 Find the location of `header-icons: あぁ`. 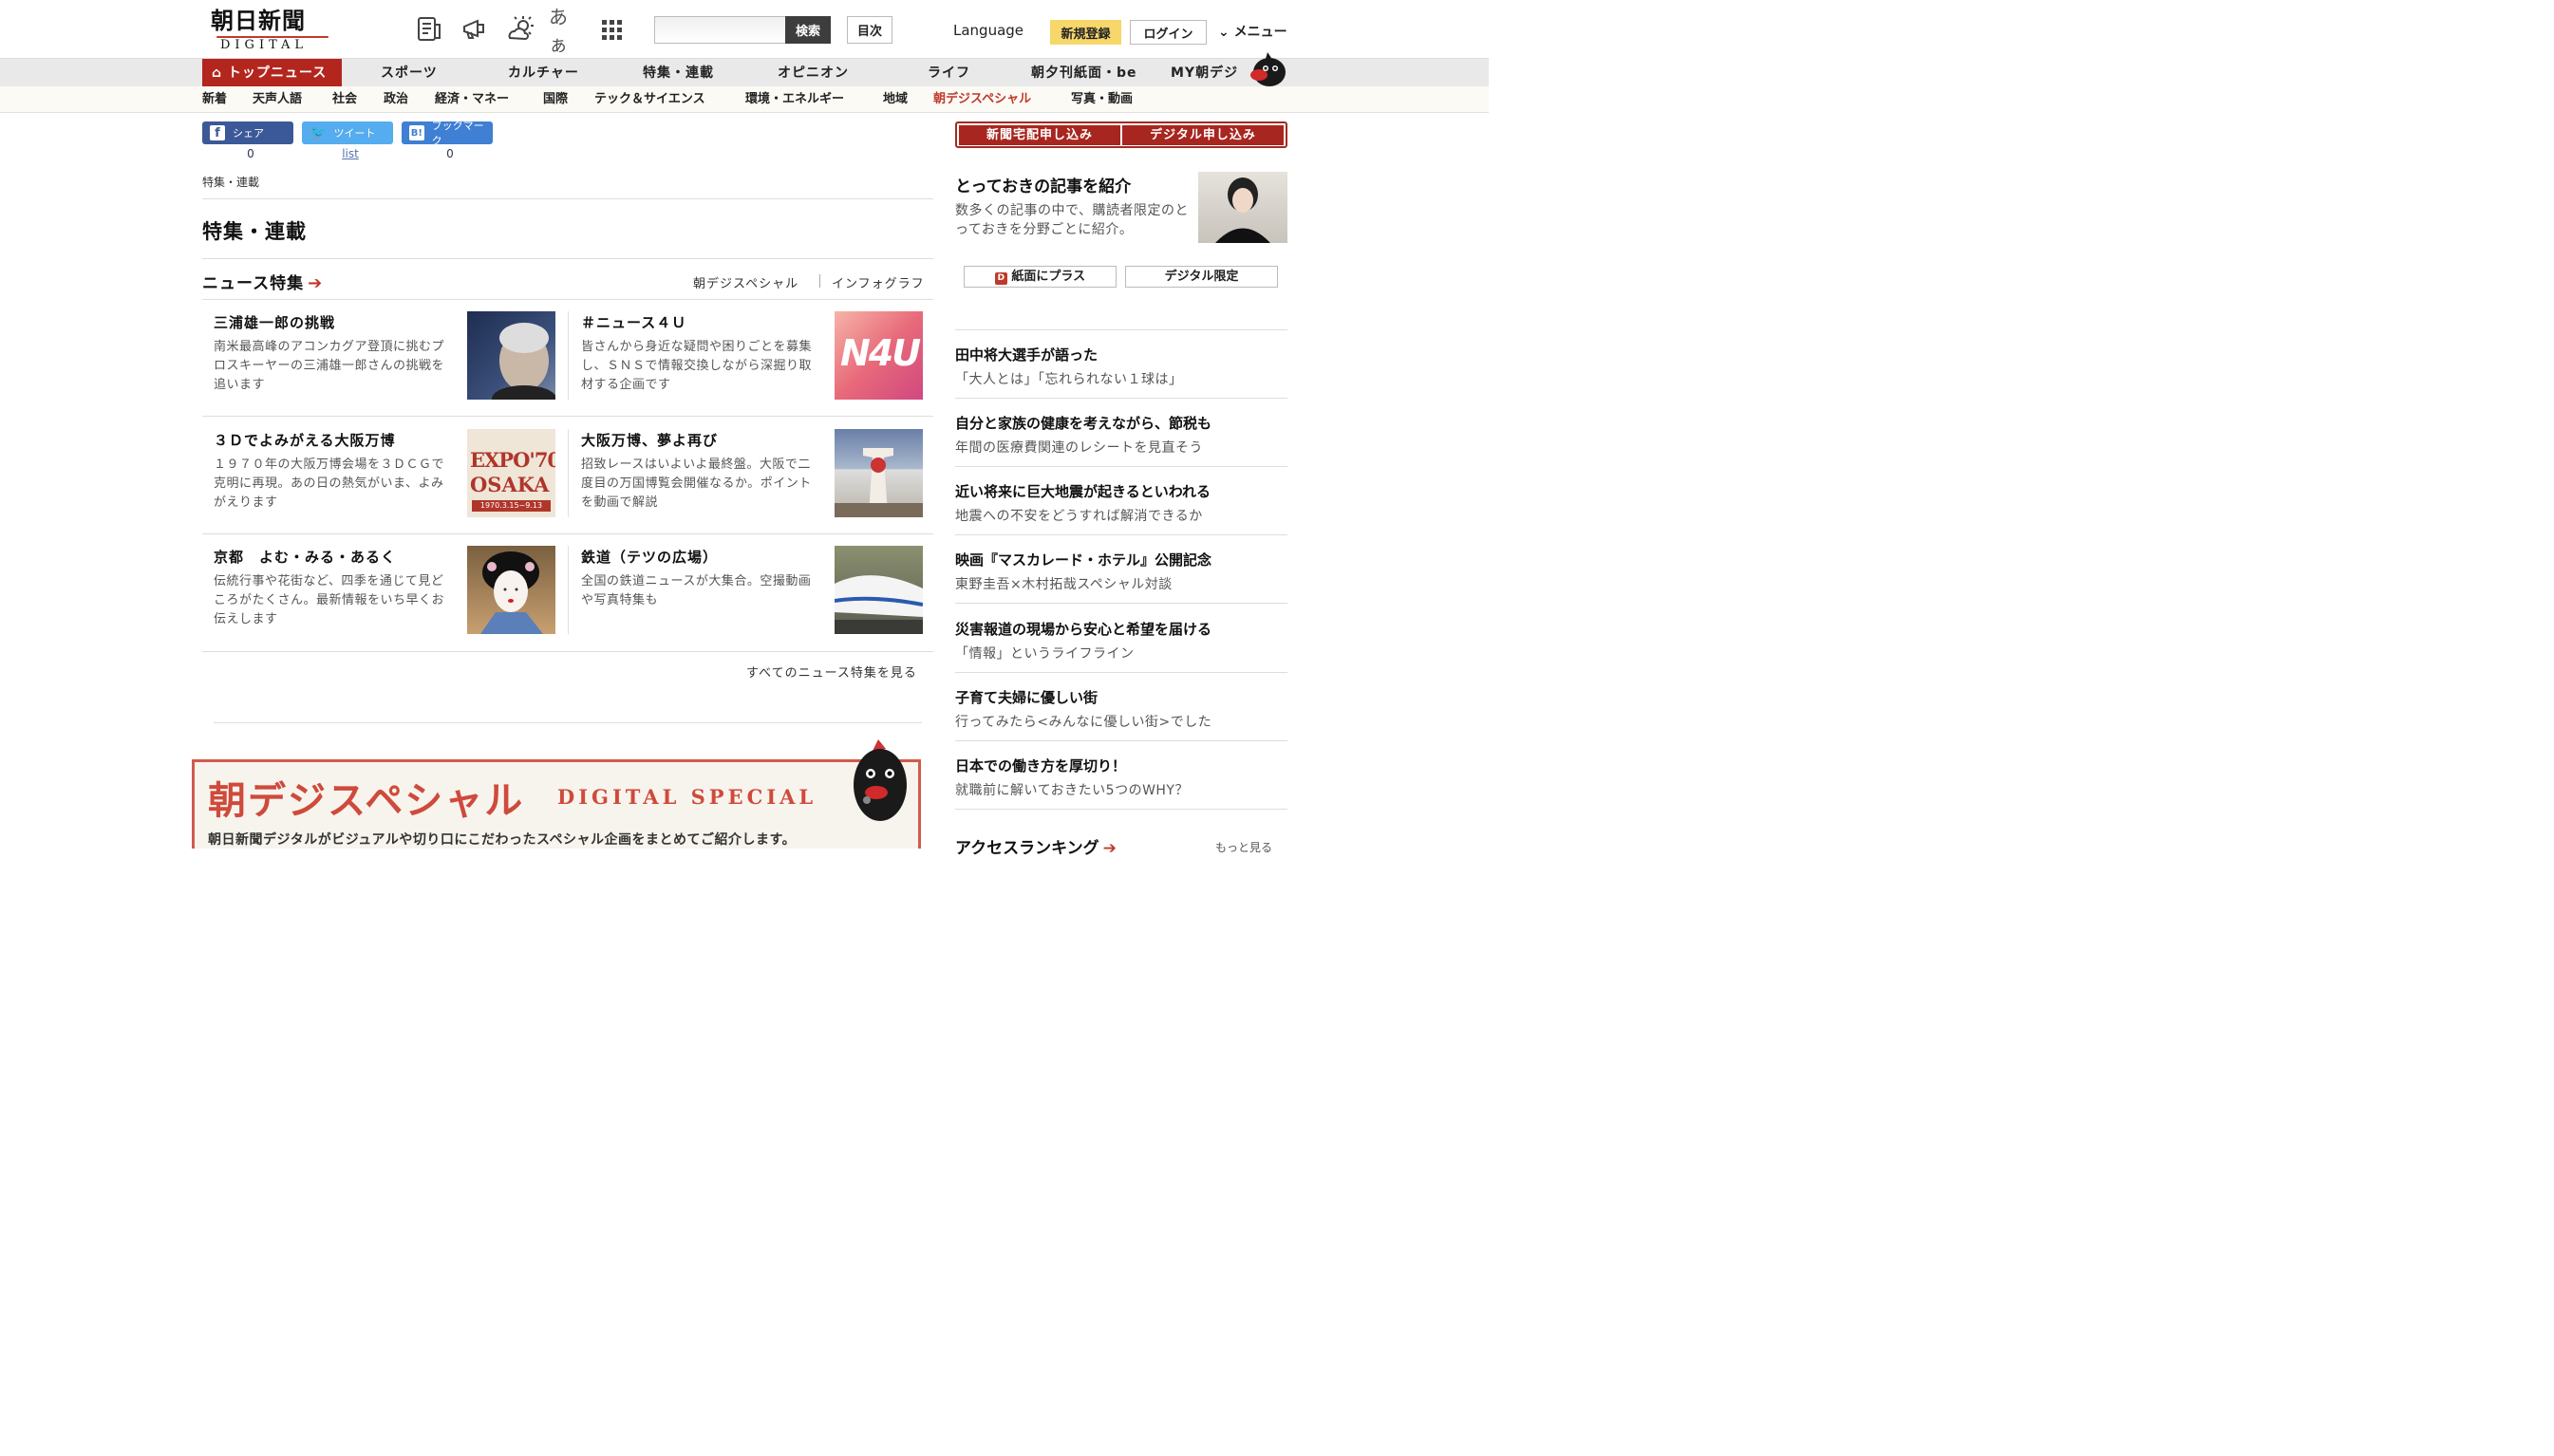

header-icons: あぁ is located at coordinates (520, 31).